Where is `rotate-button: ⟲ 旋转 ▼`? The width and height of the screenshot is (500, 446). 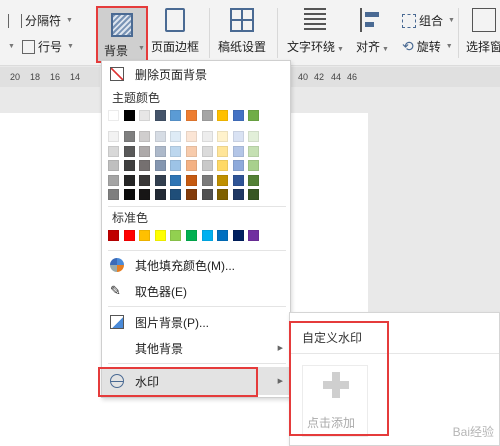
rotate-button: ⟲ 旋转 ▼ is located at coordinates (427, 46).